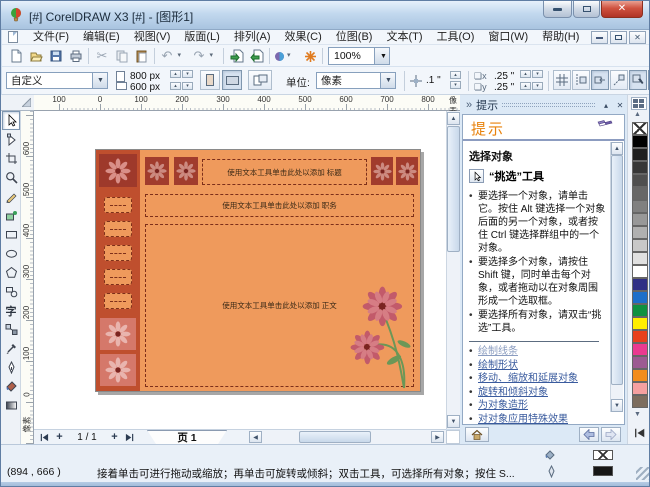  Describe the element at coordinates (622, 9) in the screenshot. I see `close-button: ✕` at that location.